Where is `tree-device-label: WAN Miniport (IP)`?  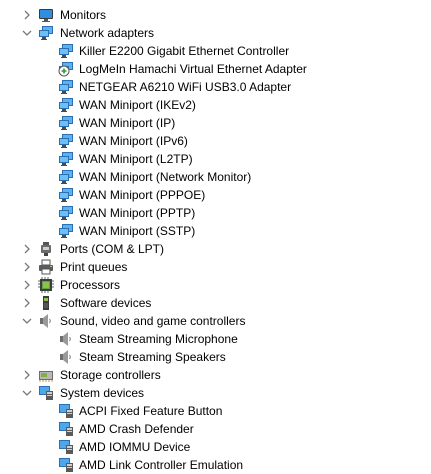
tree-device-label: WAN Miniport (IP) is located at coordinates (127, 123).